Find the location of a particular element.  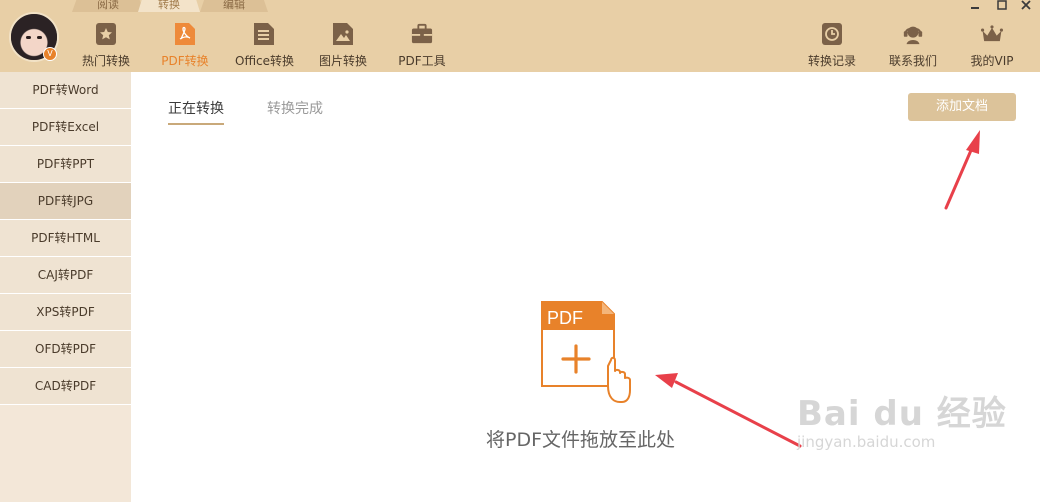

baidu-watermark: Bai du 经验 jingyan.baidu.com is located at coordinates (902, 418).